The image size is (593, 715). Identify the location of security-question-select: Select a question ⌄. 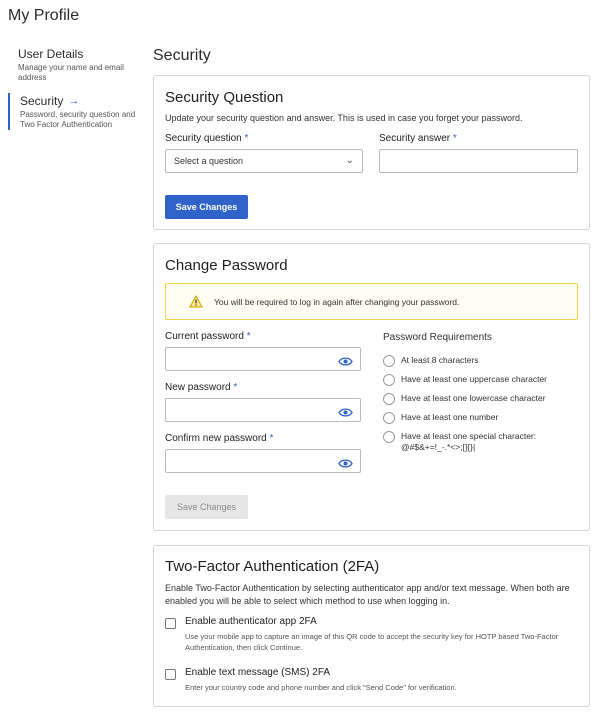
(264, 161).